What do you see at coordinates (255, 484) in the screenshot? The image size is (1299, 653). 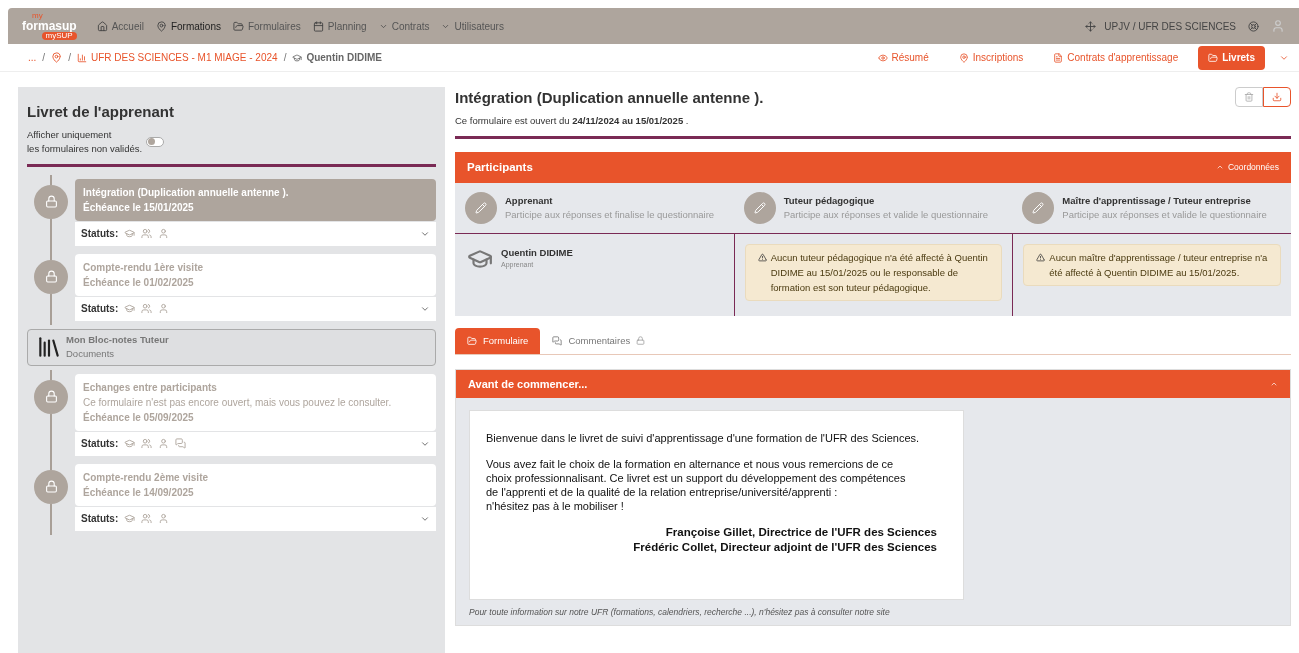 I see `form-card: Compte-rendu 2ème visite Échéance le 14/09/2025` at bounding box center [255, 484].